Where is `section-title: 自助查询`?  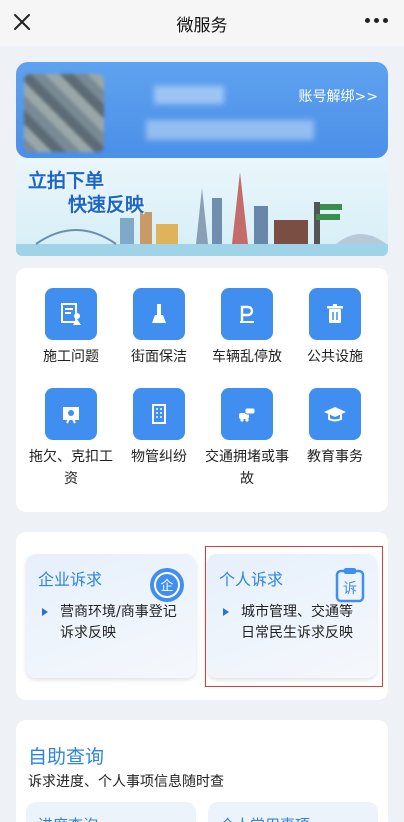 section-title: 自助查询 is located at coordinates (66, 757).